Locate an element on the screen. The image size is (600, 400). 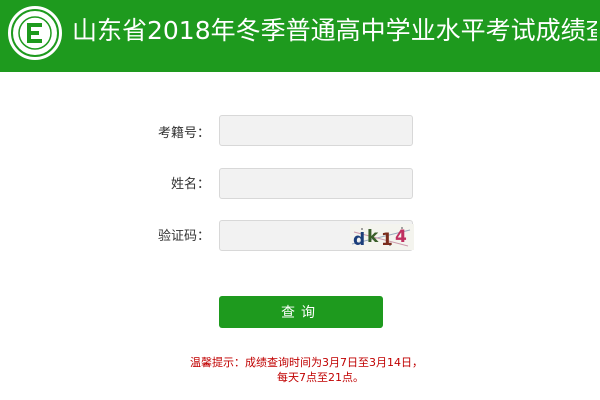
captcha-char: 1 is located at coordinates (387, 240).